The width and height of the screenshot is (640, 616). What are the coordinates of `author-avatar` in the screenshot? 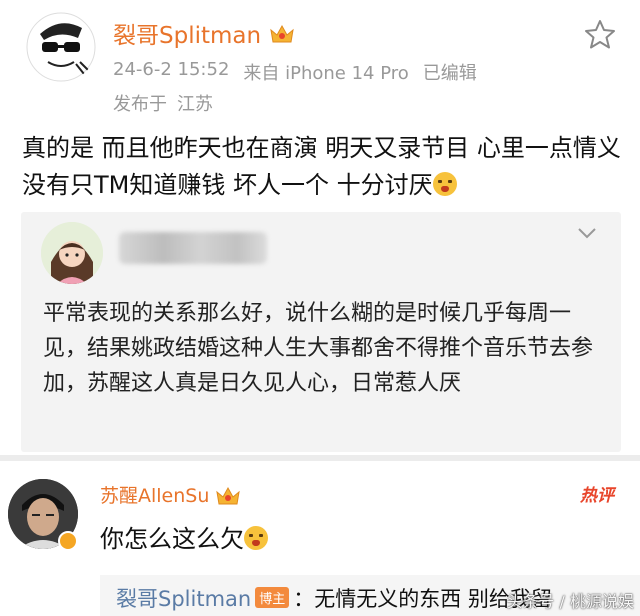 It's located at (61, 47).